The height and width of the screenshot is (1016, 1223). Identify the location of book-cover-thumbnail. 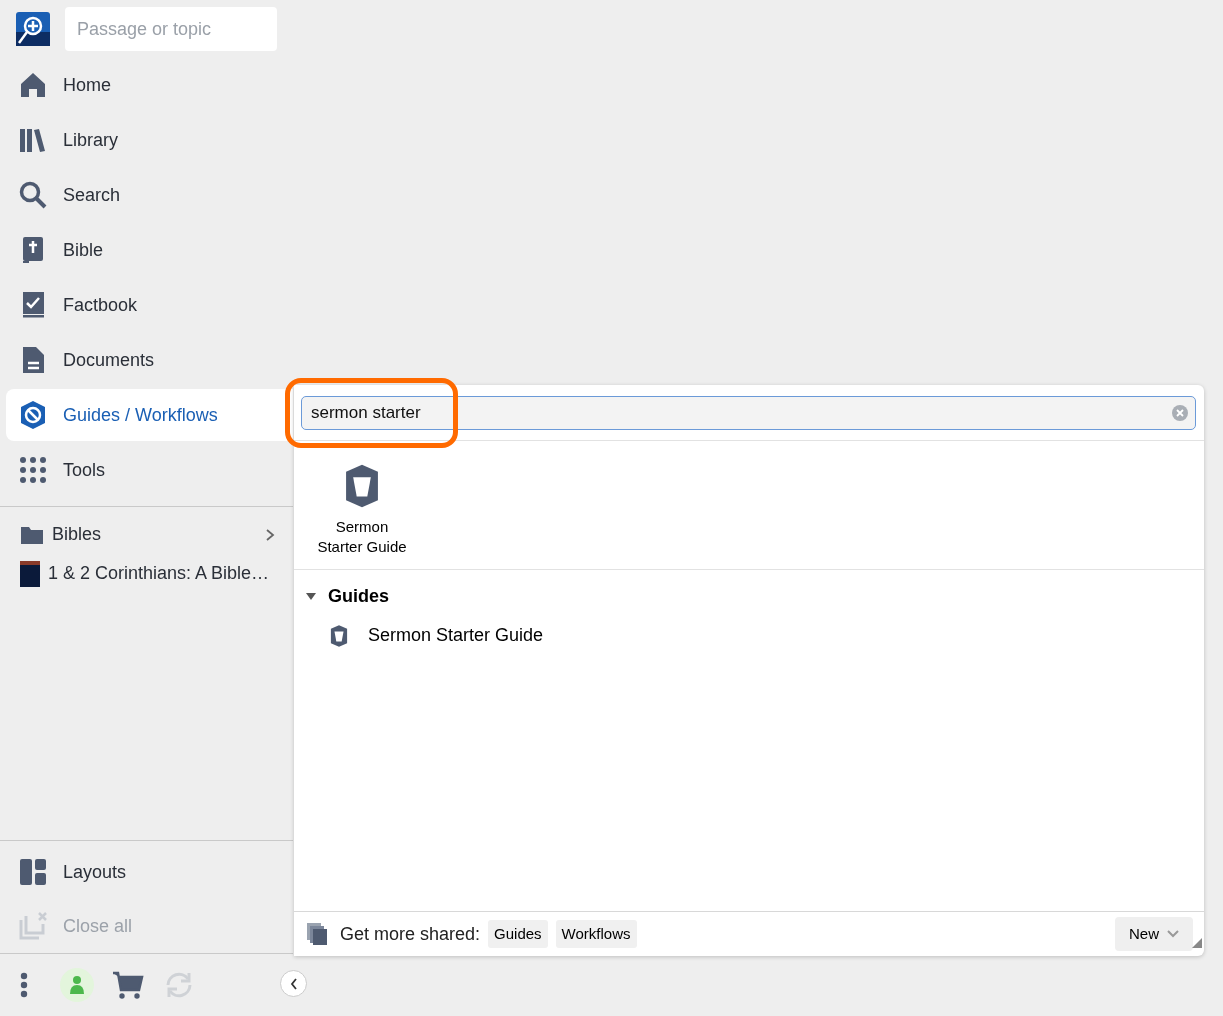
(30, 573).